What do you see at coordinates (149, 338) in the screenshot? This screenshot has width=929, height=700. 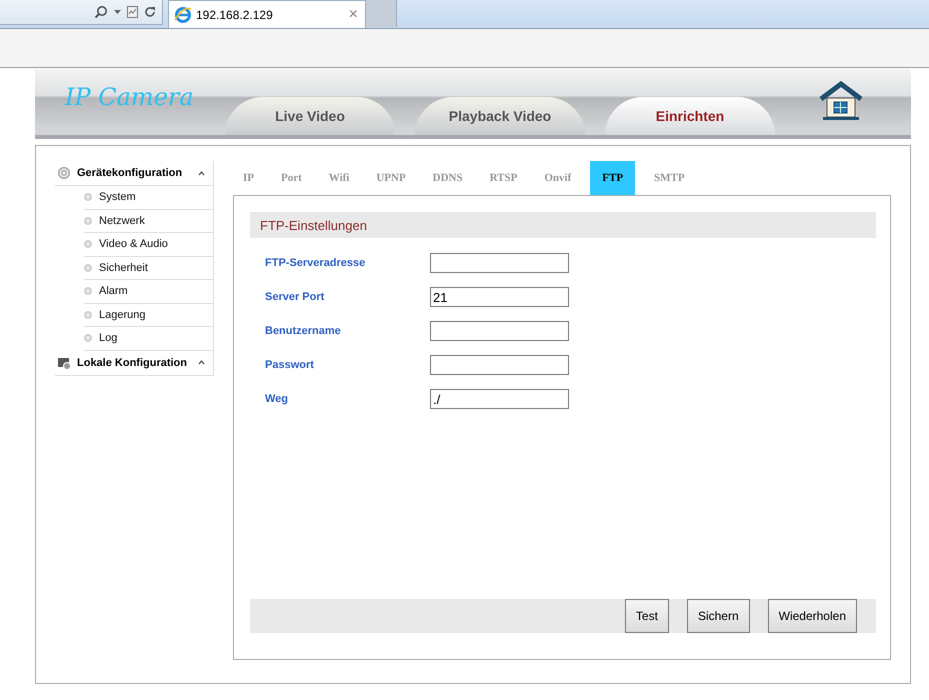 I see `sidebar-item: Log` at bounding box center [149, 338].